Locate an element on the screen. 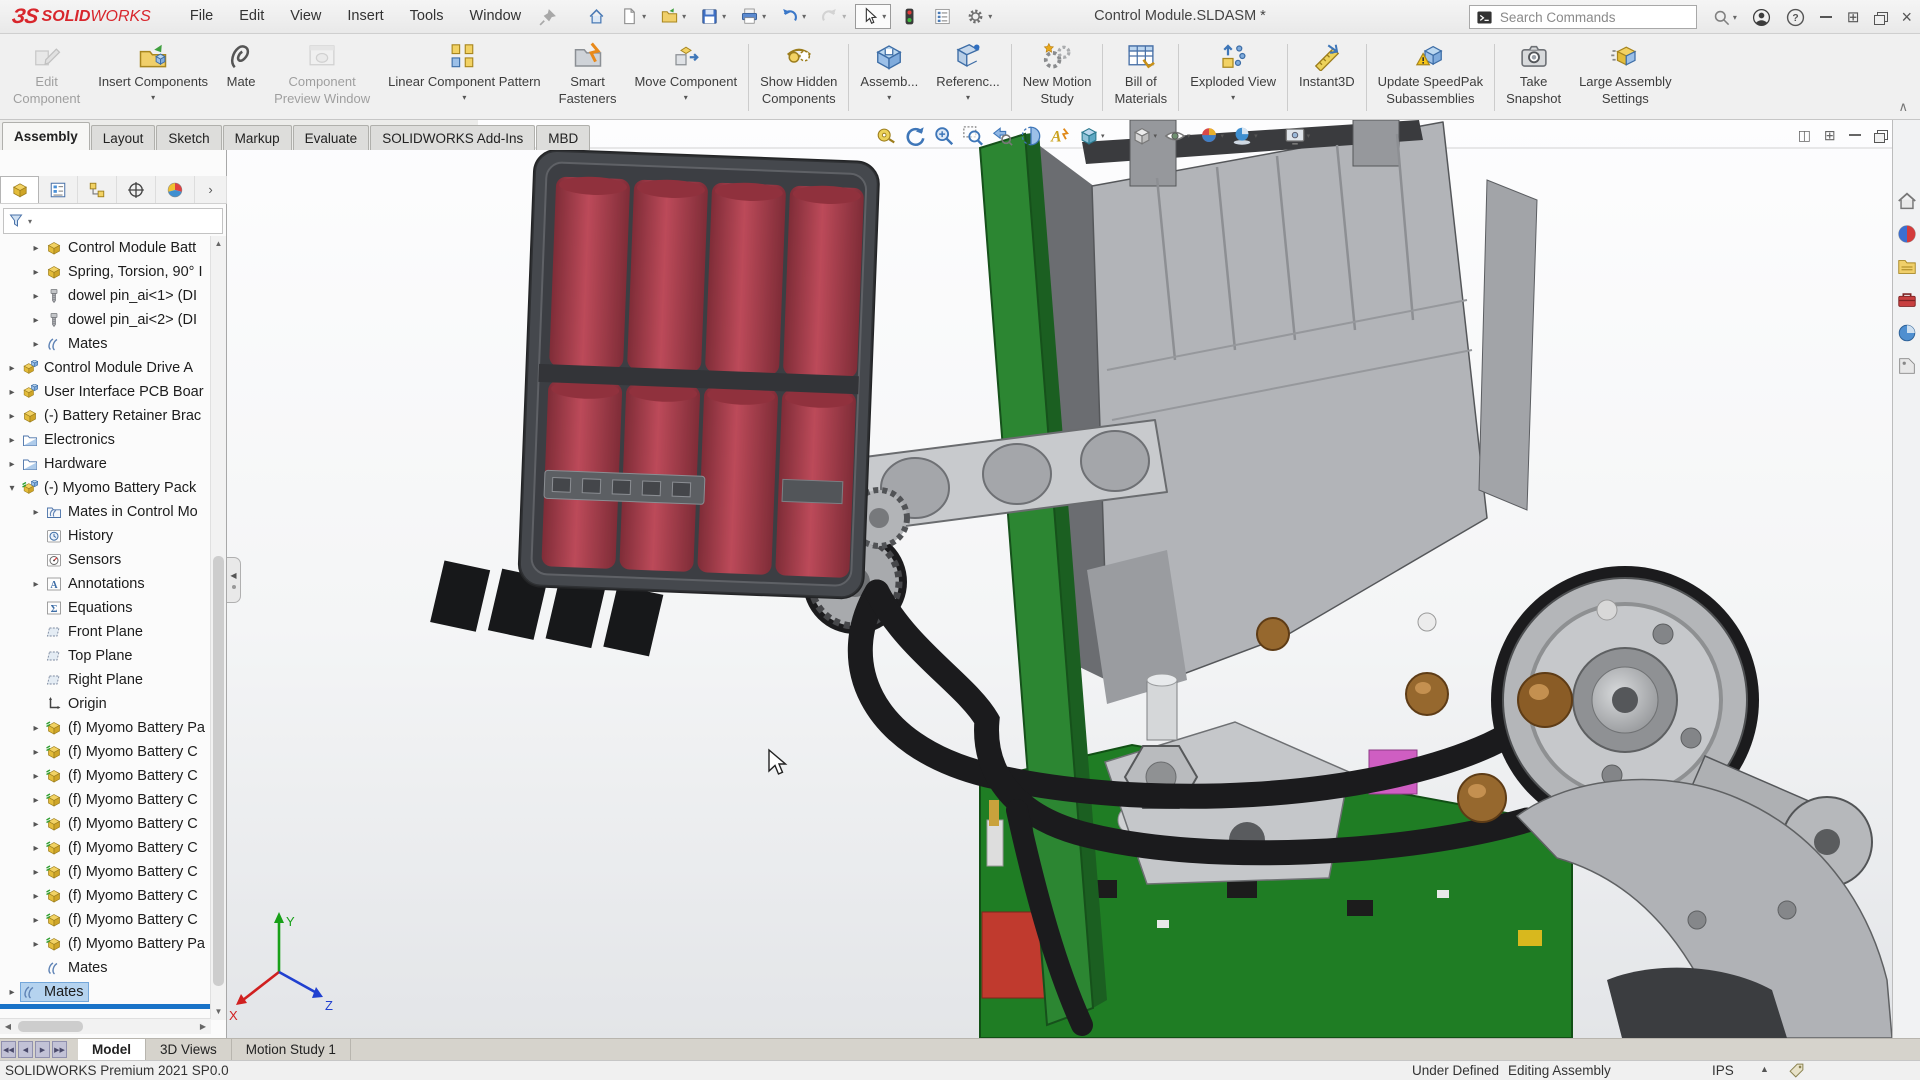 The width and height of the screenshot is (1920, 1080). units-caret-icon: ▲ is located at coordinates (1764, 1069).